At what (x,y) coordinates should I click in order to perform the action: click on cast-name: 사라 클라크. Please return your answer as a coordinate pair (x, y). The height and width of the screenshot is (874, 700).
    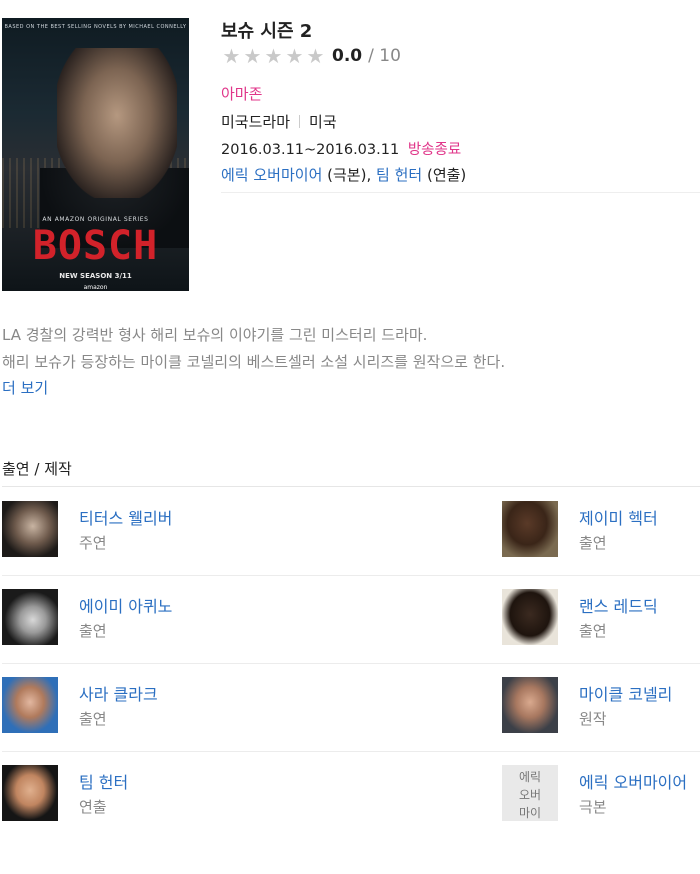
    Looking at the image, I should click on (118, 693).